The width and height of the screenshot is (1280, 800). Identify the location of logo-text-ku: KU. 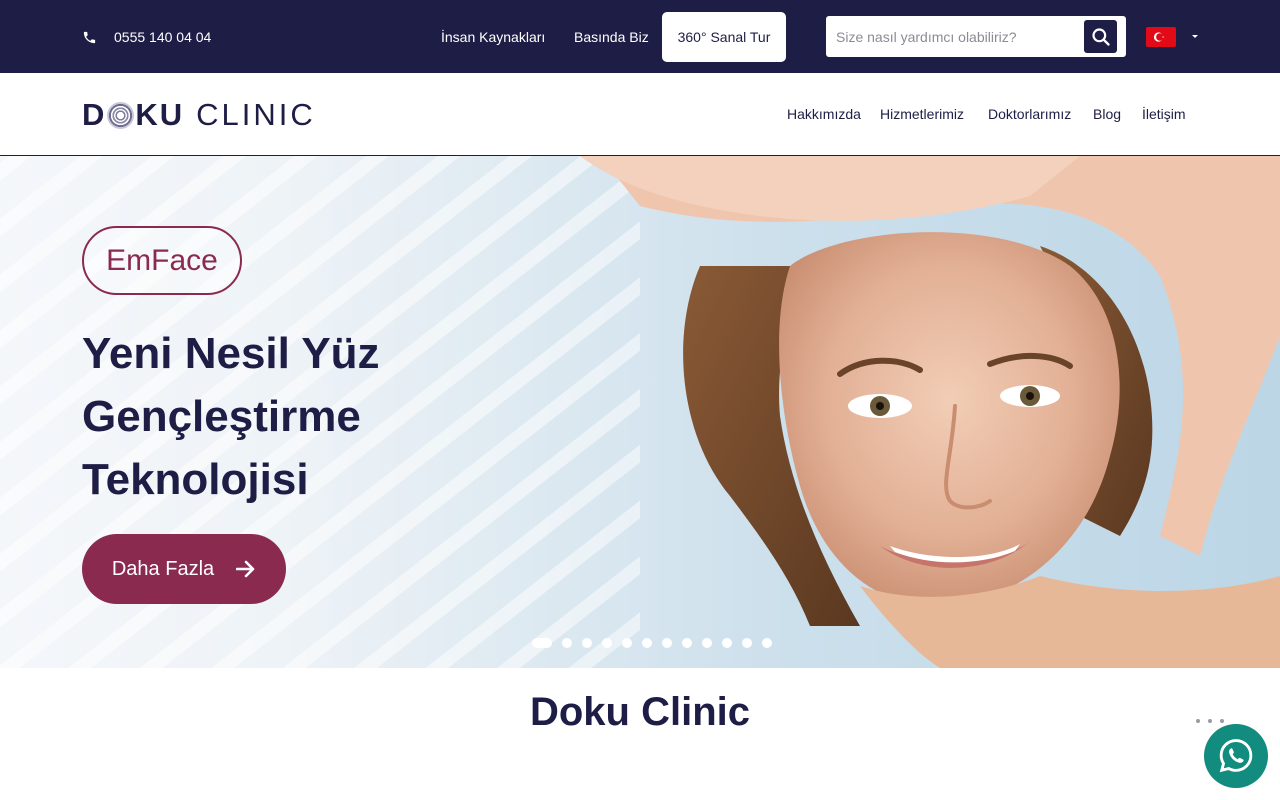
(160, 114).